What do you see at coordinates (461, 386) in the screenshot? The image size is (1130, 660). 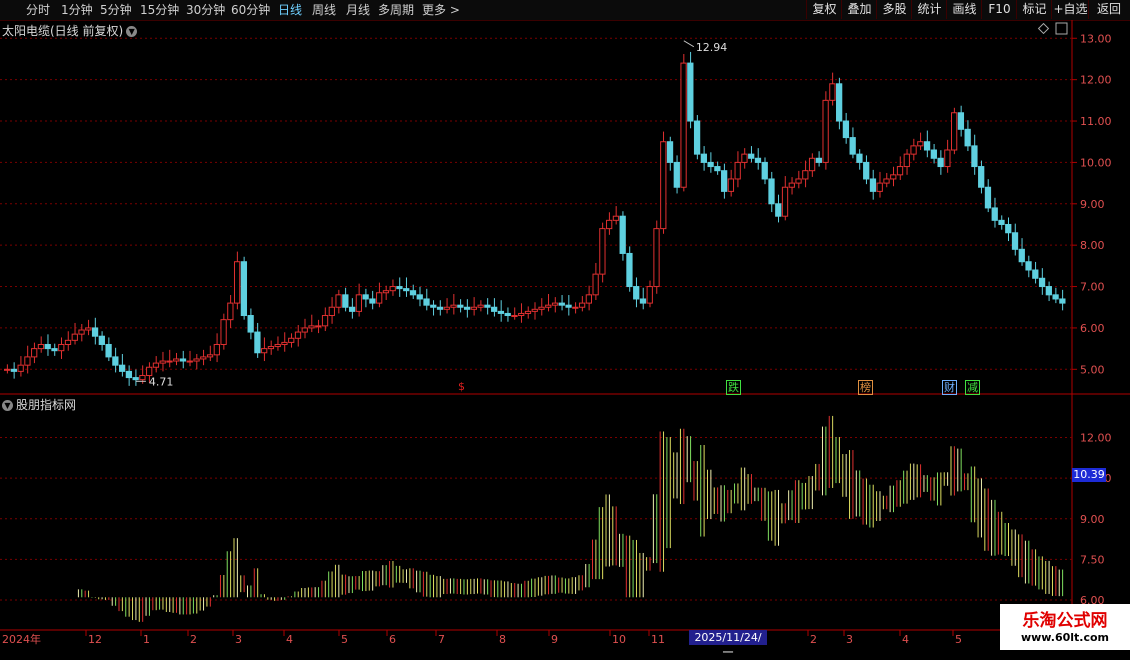 I see `signal-marker: $` at bounding box center [461, 386].